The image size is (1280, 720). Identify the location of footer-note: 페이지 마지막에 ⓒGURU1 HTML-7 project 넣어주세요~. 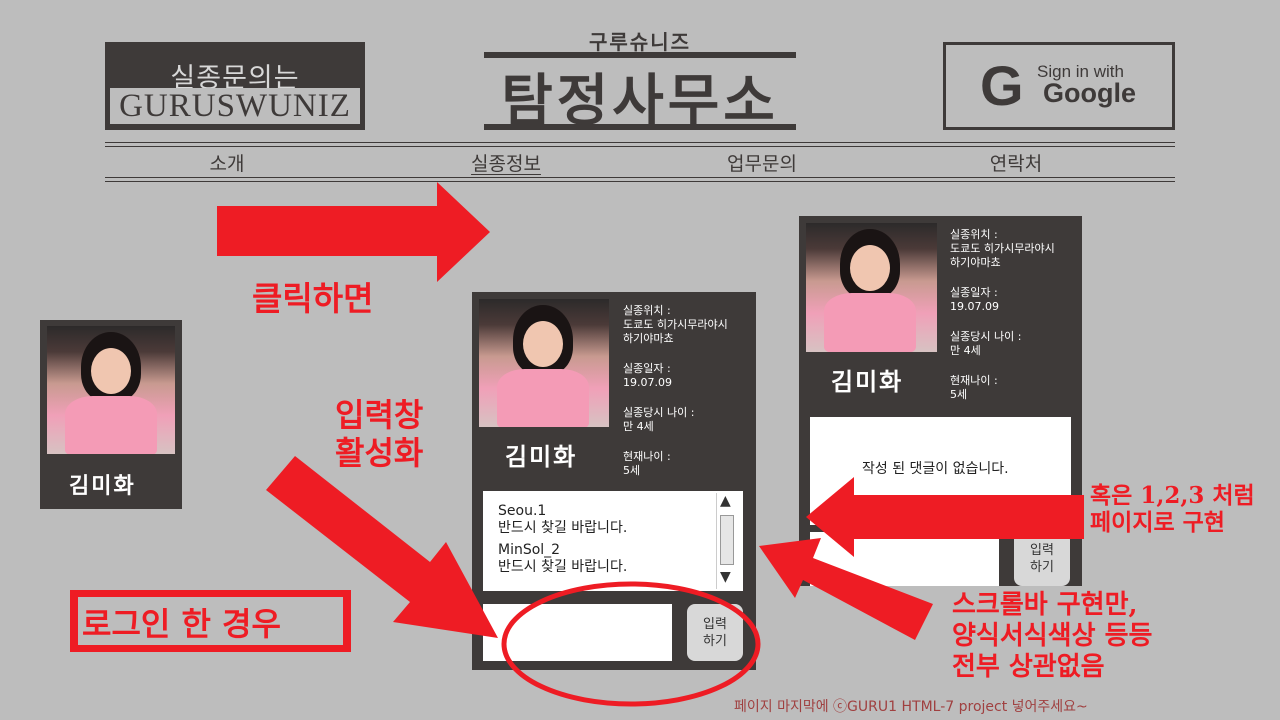
(911, 707).